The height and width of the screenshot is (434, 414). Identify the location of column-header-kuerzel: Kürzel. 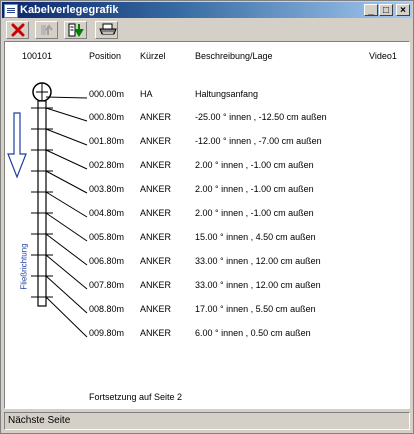
(153, 56).